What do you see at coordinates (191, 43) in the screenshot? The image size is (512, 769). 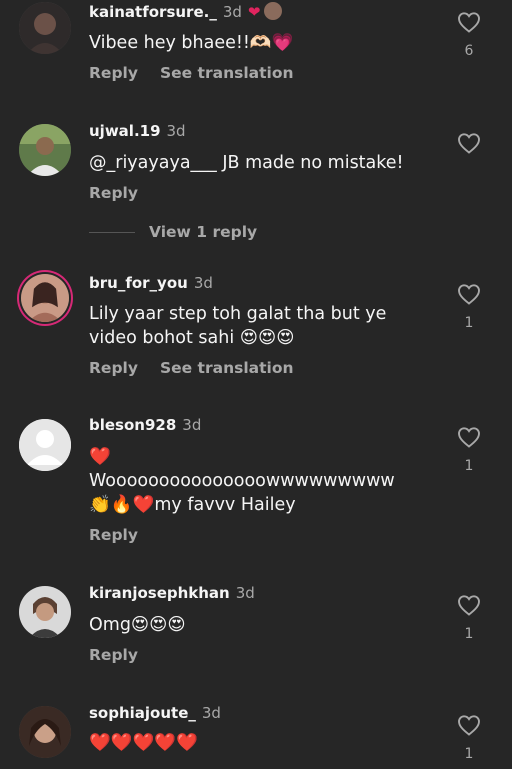 I see `comment-text: Vibee hey bhaee!!🫶🏻💗` at bounding box center [191, 43].